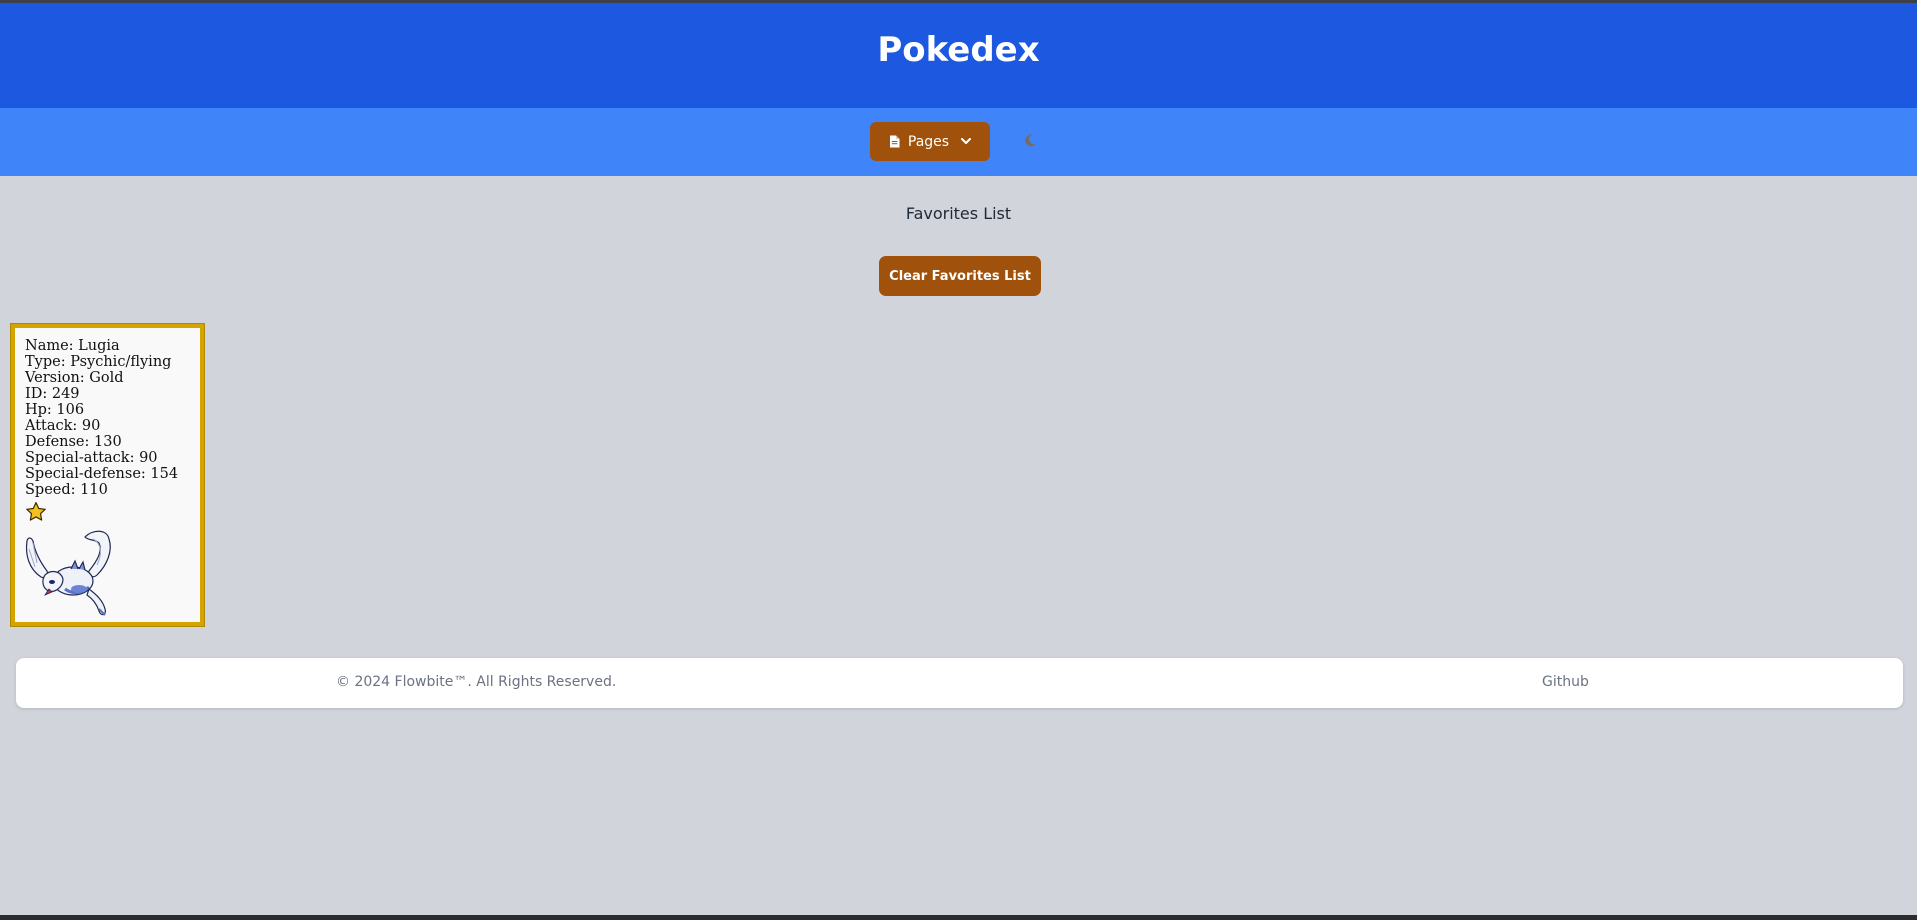  Describe the element at coordinates (476, 682) in the screenshot. I see `footer-copyright: © 2024 Flowbite™. All Rights Reserved.` at that location.